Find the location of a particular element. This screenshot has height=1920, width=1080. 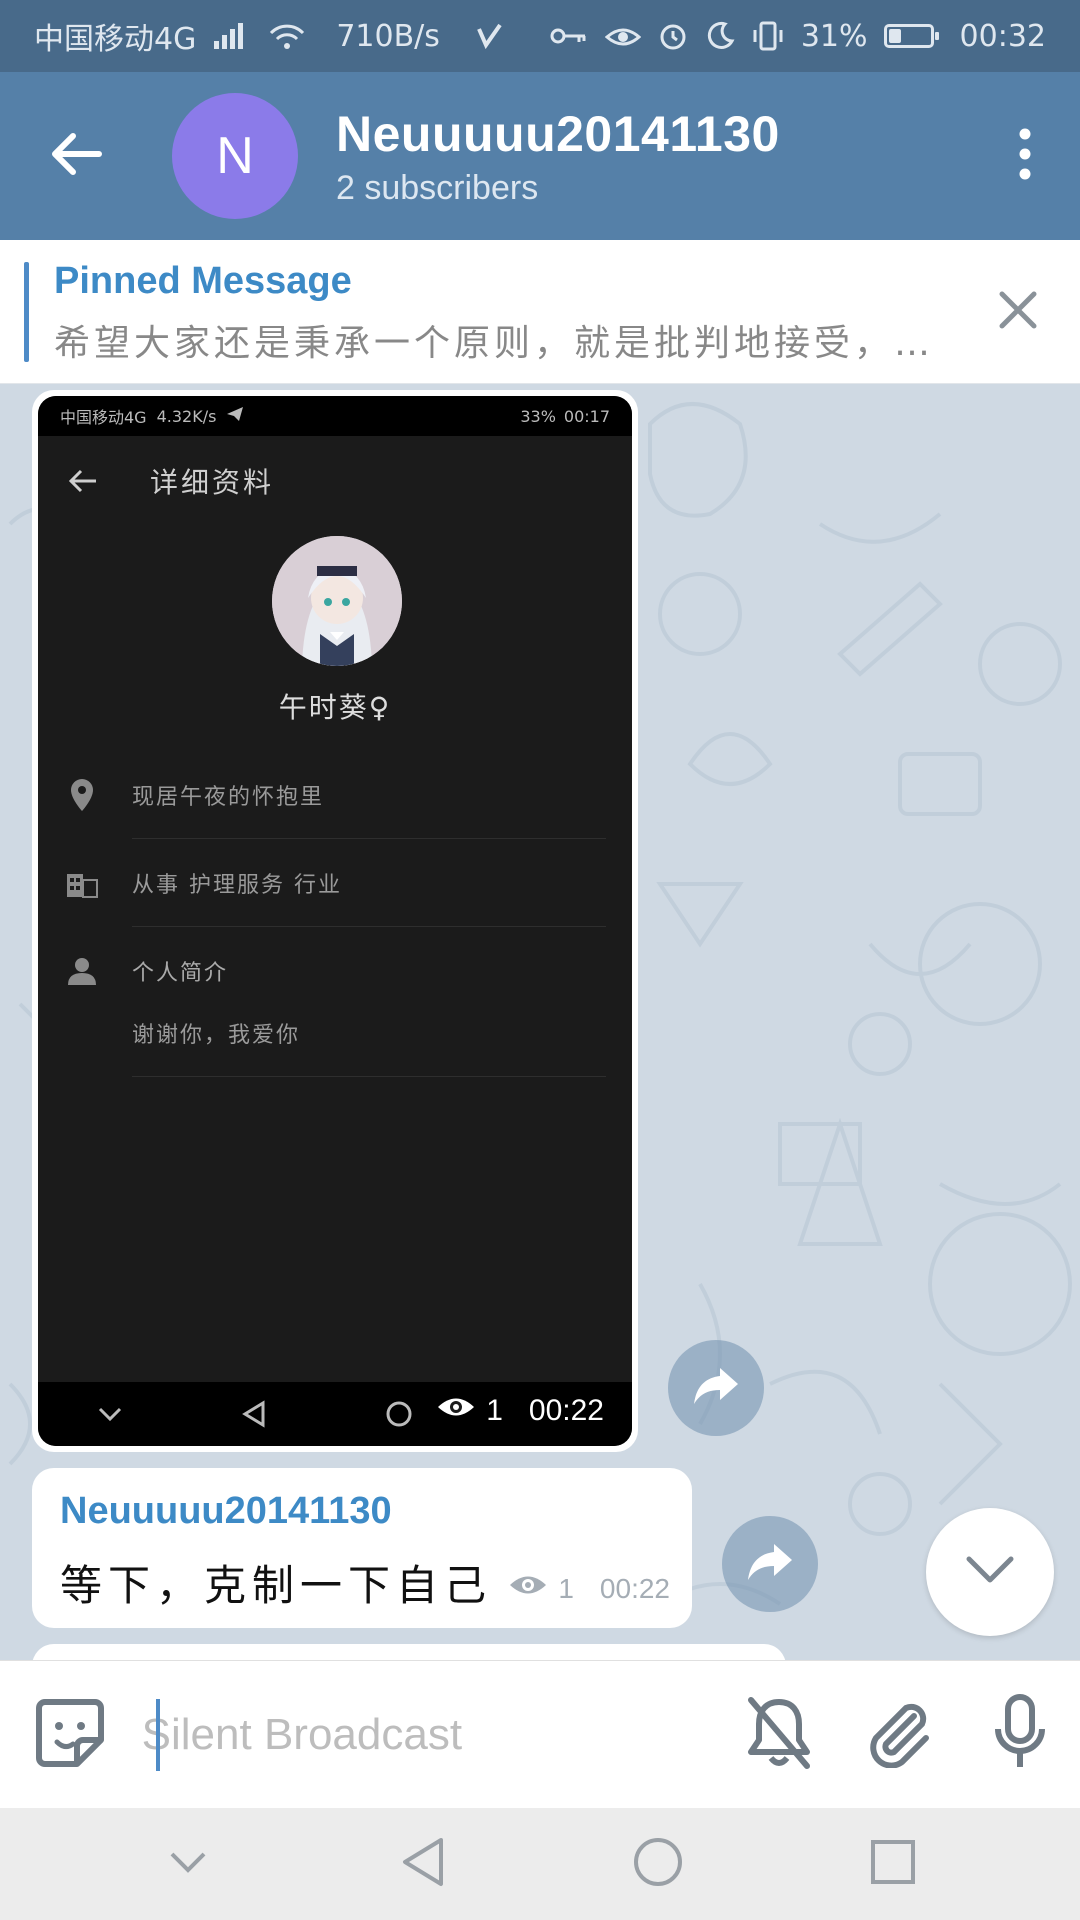

scroll-to-bottom-button is located at coordinates (990, 1572).